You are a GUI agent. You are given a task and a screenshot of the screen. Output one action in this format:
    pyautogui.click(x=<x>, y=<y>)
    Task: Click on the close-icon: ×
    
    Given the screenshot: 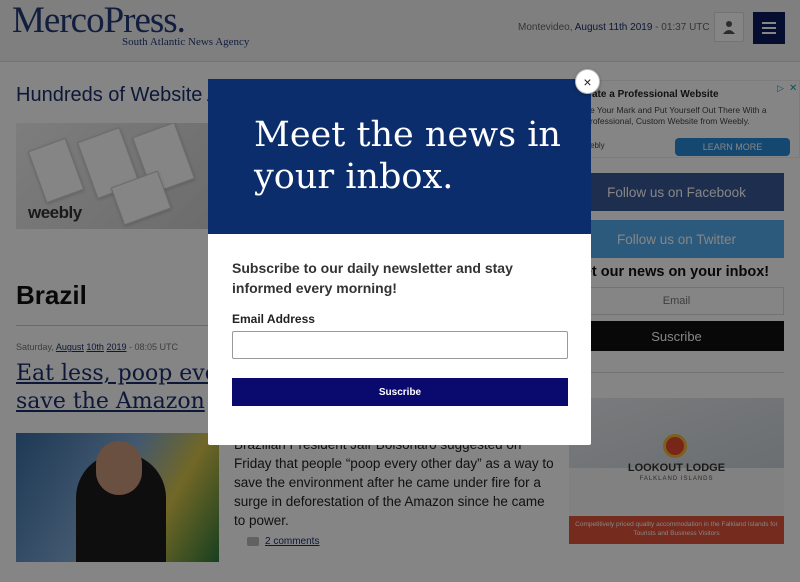 What is the action you would take?
    pyautogui.click(x=587, y=81)
    